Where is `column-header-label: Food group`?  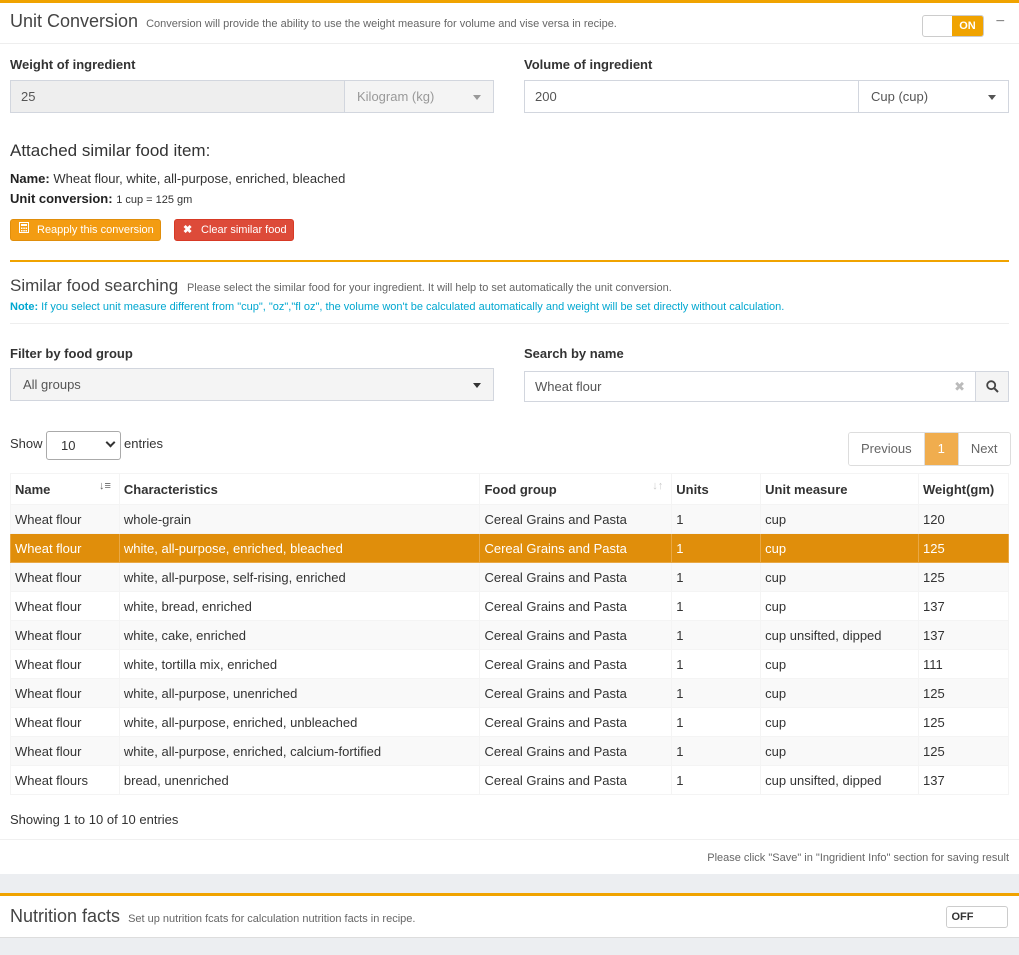
column-header-label: Food group is located at coordinates (520, 489).